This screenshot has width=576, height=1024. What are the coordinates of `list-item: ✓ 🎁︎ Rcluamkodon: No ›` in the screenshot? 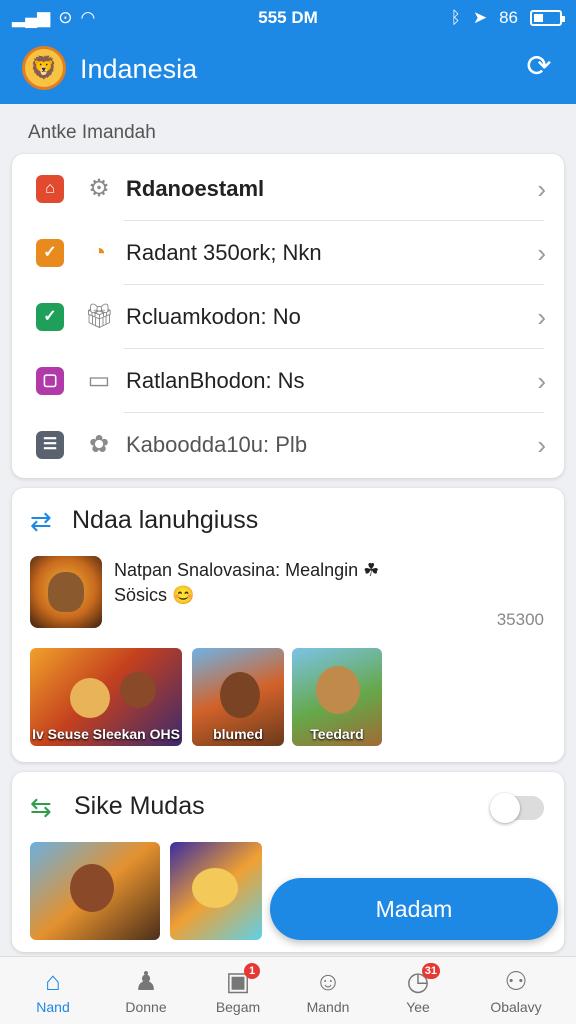 It's located at (288, 315).